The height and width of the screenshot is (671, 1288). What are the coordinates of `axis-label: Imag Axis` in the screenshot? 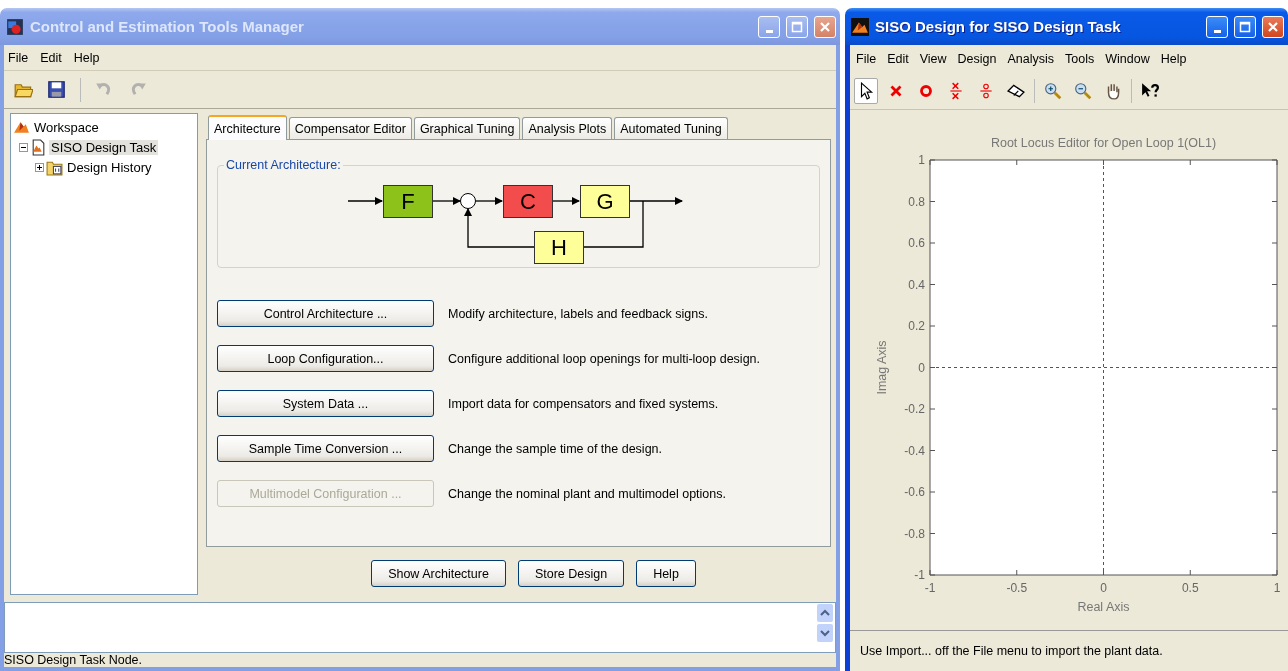 It's located at (882, 367).